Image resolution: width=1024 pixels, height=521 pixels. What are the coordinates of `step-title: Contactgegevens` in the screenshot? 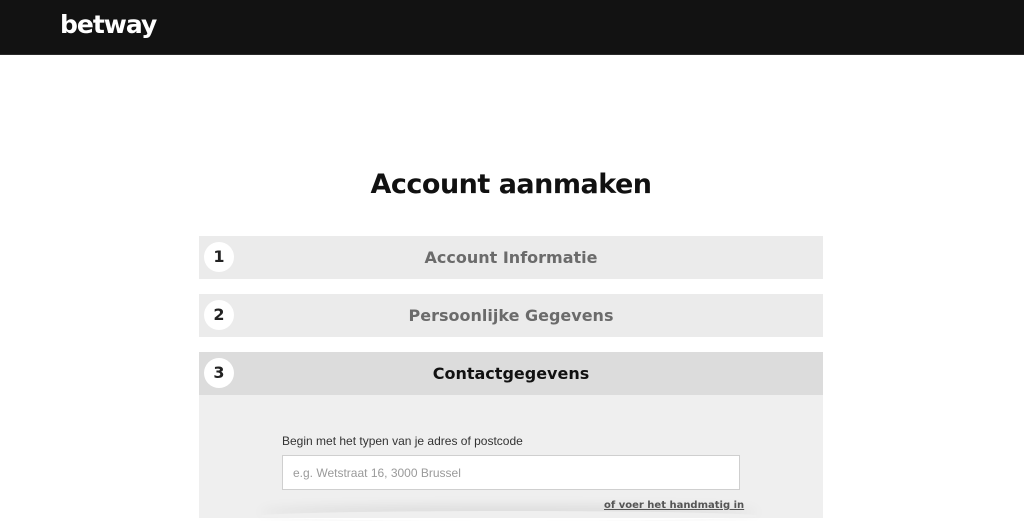 It's located at (511, 373).